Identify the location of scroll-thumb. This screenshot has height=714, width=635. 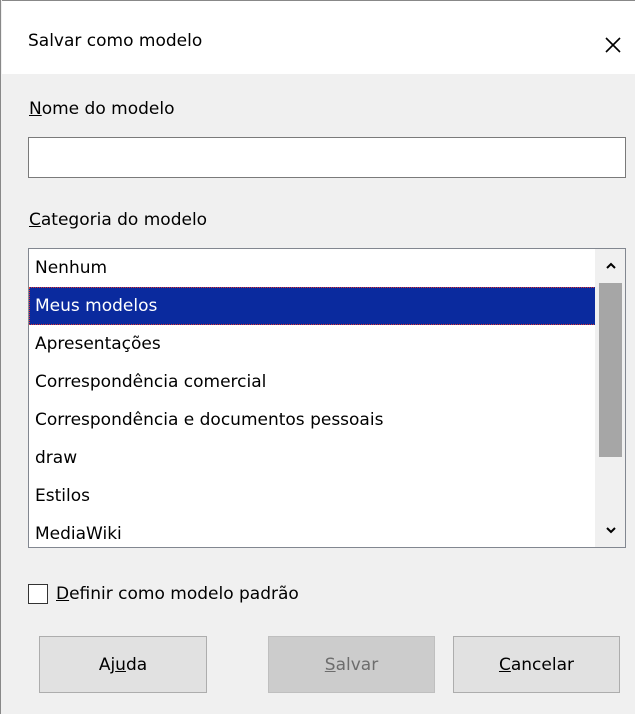
(610, 370).